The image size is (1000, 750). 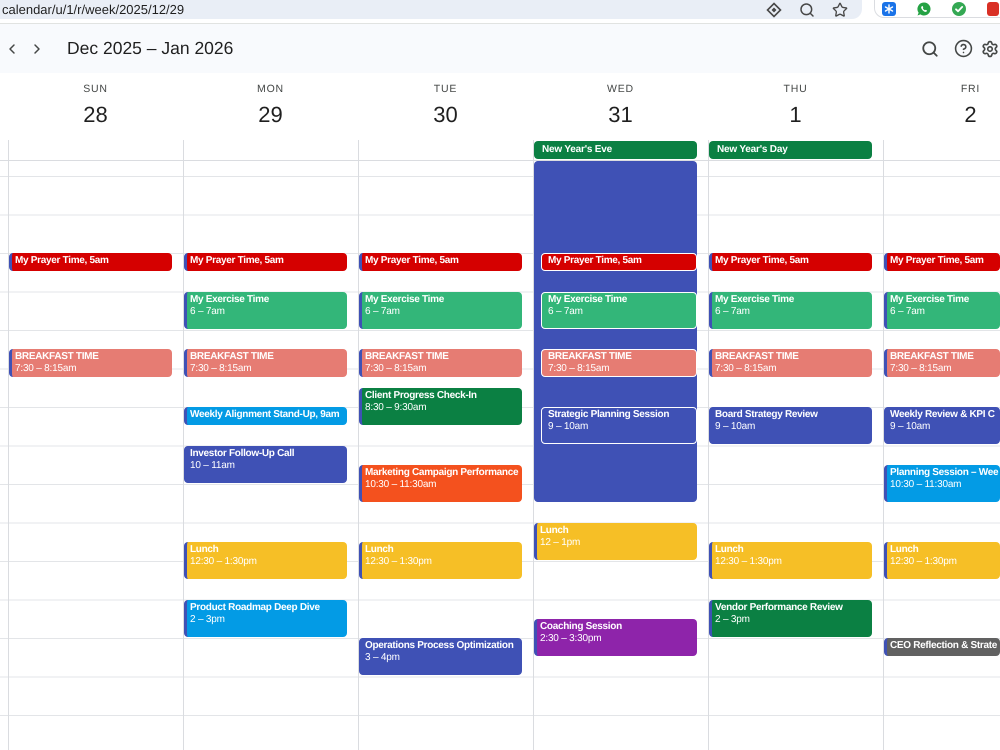 What do you see at coordinates (790, 425) in the screenshot?
I see `event-card: Board Strategy Review 9 – 10am` at bounding box center [790, 425].